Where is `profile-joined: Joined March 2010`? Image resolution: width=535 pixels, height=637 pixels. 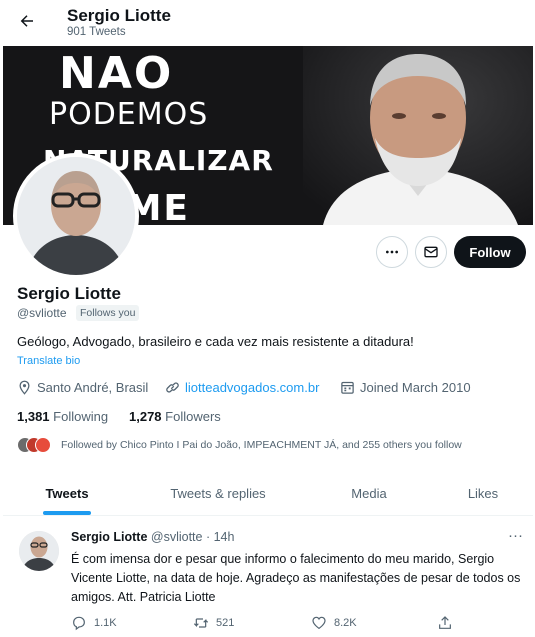 profile-joined: Joined March 2010 is located at coordinates (405, 387).